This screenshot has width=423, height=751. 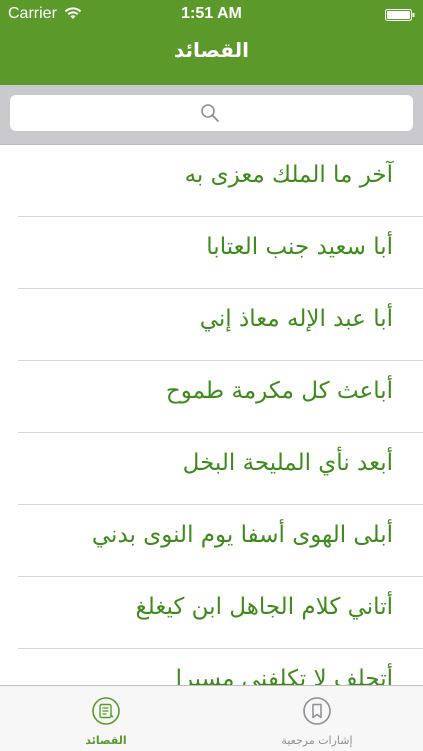 I want to click on search-icon, so click(x=210, y=113).